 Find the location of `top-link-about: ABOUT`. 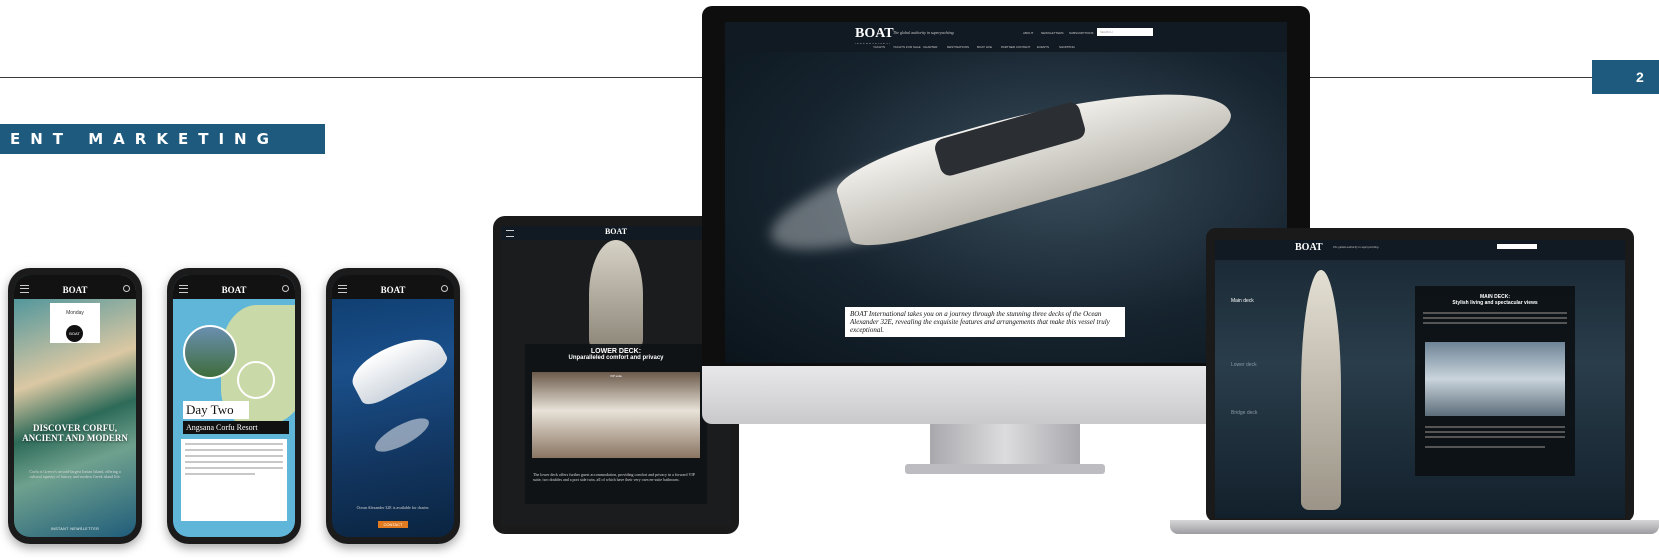

top-link-about: ABOUT is located at coordinates (1028, 33).